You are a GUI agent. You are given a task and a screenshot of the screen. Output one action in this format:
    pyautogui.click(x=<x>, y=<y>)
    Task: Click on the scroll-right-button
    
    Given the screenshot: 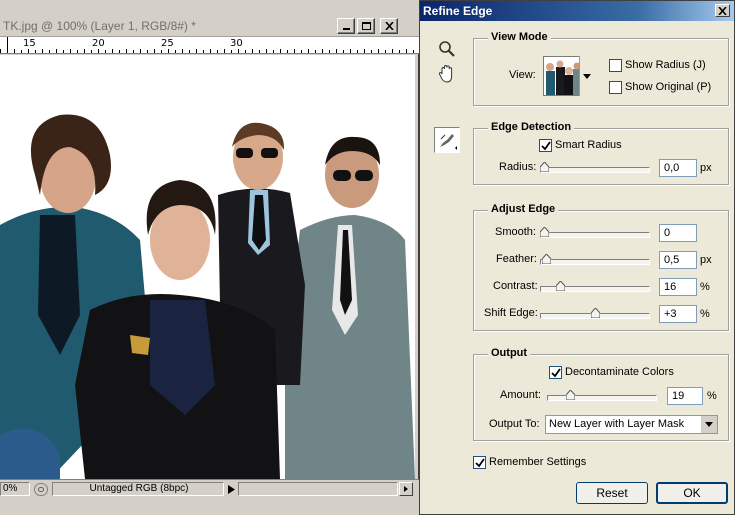 What is the action you would take?
    pyautogui.click(x=406, y=489)
    